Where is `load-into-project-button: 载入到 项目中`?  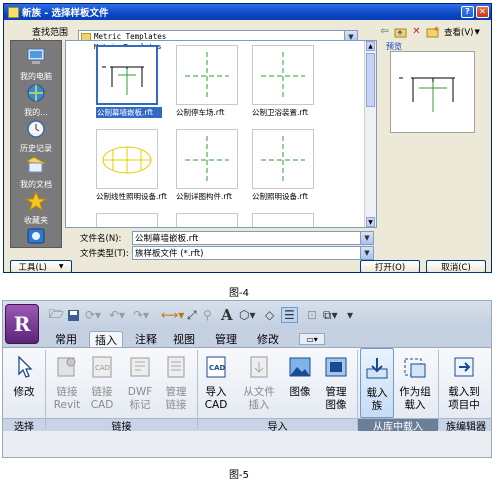 load-into-project-button: 载入到 项目中 is located at coordinates (464, 383).